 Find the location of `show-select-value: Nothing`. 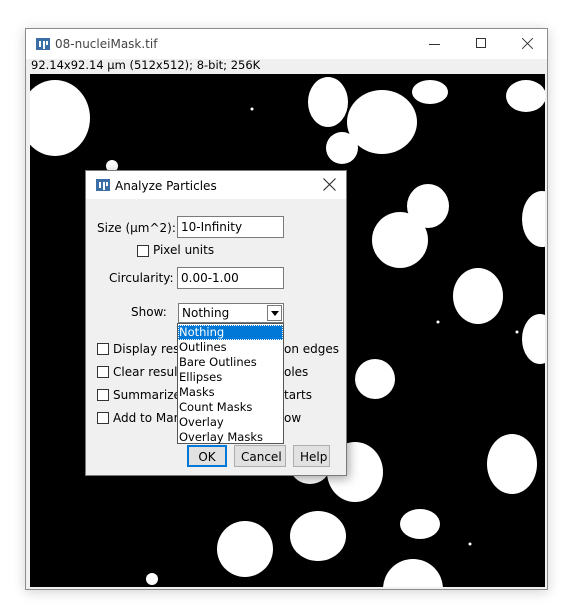

show-select-value: Nothing is located at coordinates (206, 313).